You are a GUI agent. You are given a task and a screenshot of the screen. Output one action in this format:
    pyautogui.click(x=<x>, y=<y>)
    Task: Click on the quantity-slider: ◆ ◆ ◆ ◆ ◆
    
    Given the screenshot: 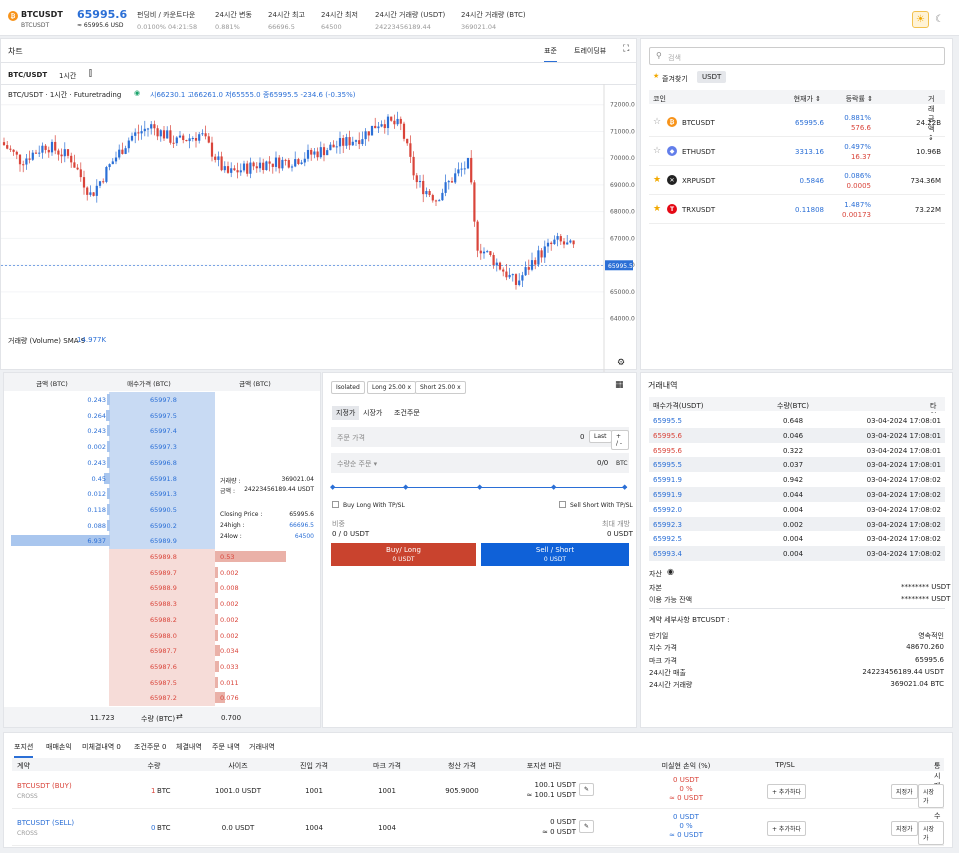 What is the action you would take?
    pyautogui.click(x=478, y=488)
    